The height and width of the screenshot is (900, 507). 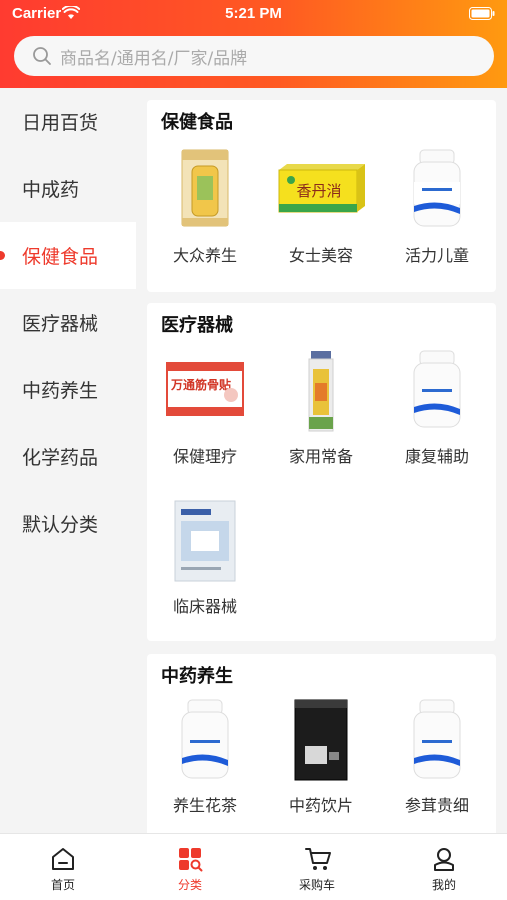 I want to click on product-item: 养生花茶, so click(x=205, y=756).